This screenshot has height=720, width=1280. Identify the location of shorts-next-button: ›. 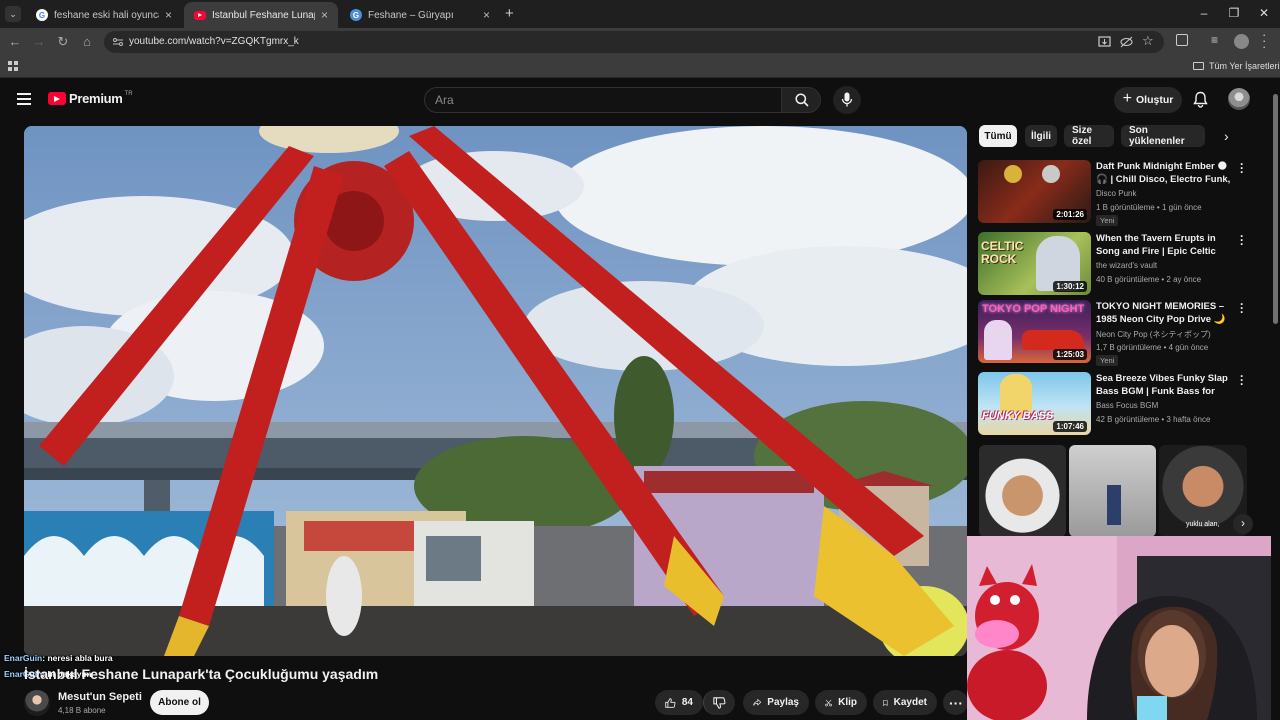
(1243, 524).